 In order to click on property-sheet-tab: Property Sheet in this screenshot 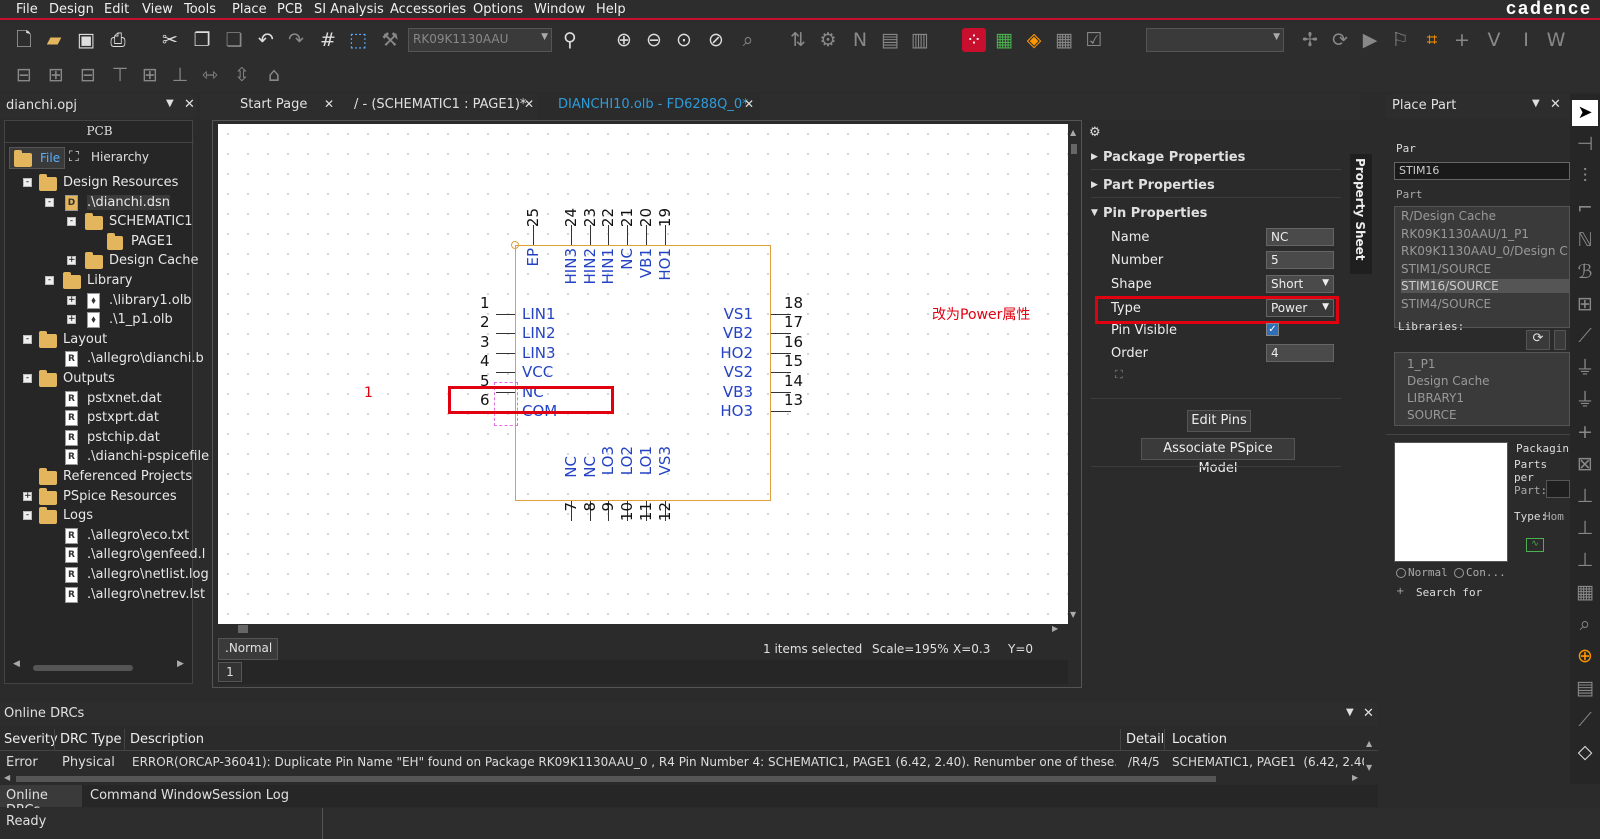, I will do `click(1361, 214)`.